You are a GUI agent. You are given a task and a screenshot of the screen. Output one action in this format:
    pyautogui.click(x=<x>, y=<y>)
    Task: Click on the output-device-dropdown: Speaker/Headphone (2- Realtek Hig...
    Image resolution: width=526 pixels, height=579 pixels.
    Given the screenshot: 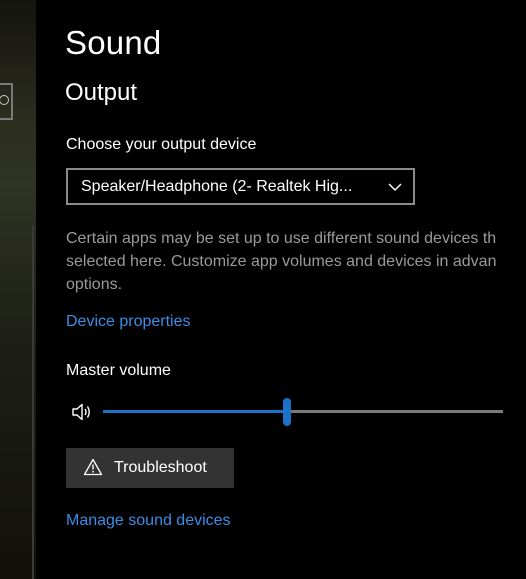 What is the action you would take?
    pyautogui.click(x=240, y=186)
    